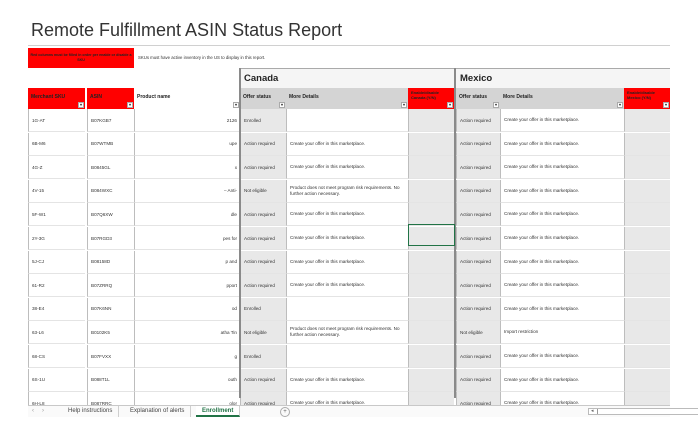 The image size is (698, 447). Describe the element at coordinates (56, 238) in the screenshot. I see `cell-merchant-sku: 2Y-3G` at that location.